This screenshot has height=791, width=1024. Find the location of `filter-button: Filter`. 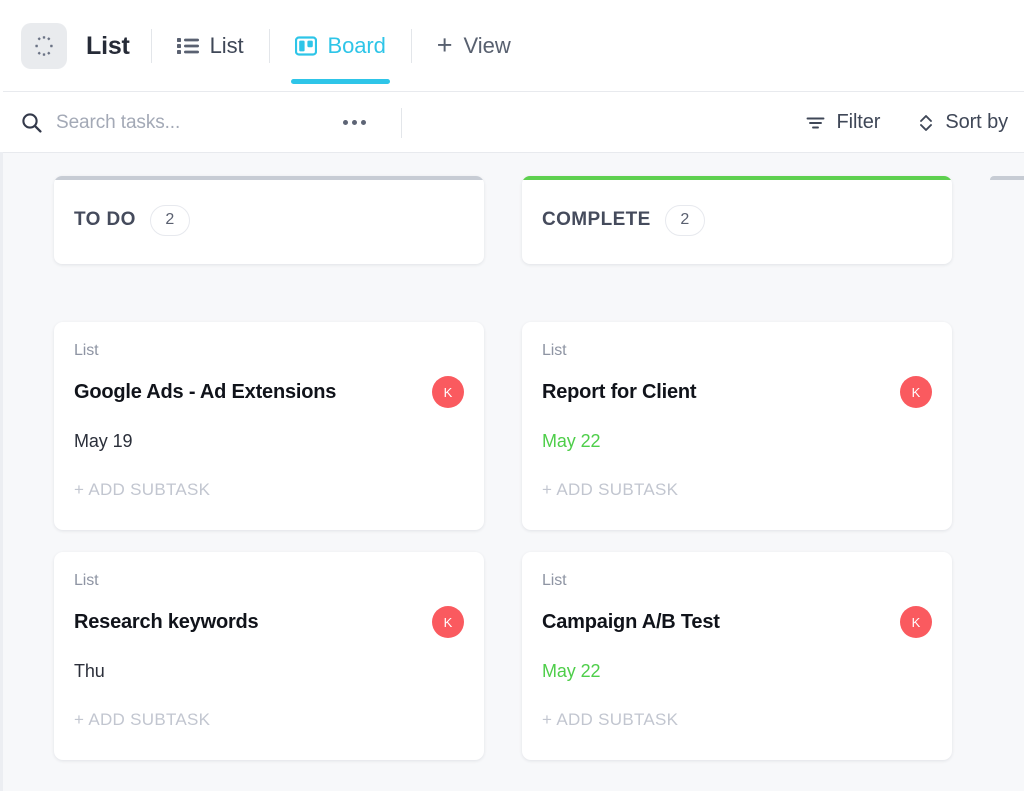

filter-button: Filter is located at coordinates (843, 122).